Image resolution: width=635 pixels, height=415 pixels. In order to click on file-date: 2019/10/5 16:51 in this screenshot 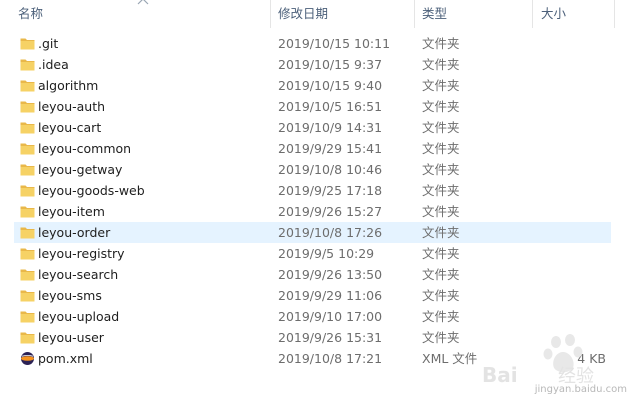, I will do `click(330, 106)`.